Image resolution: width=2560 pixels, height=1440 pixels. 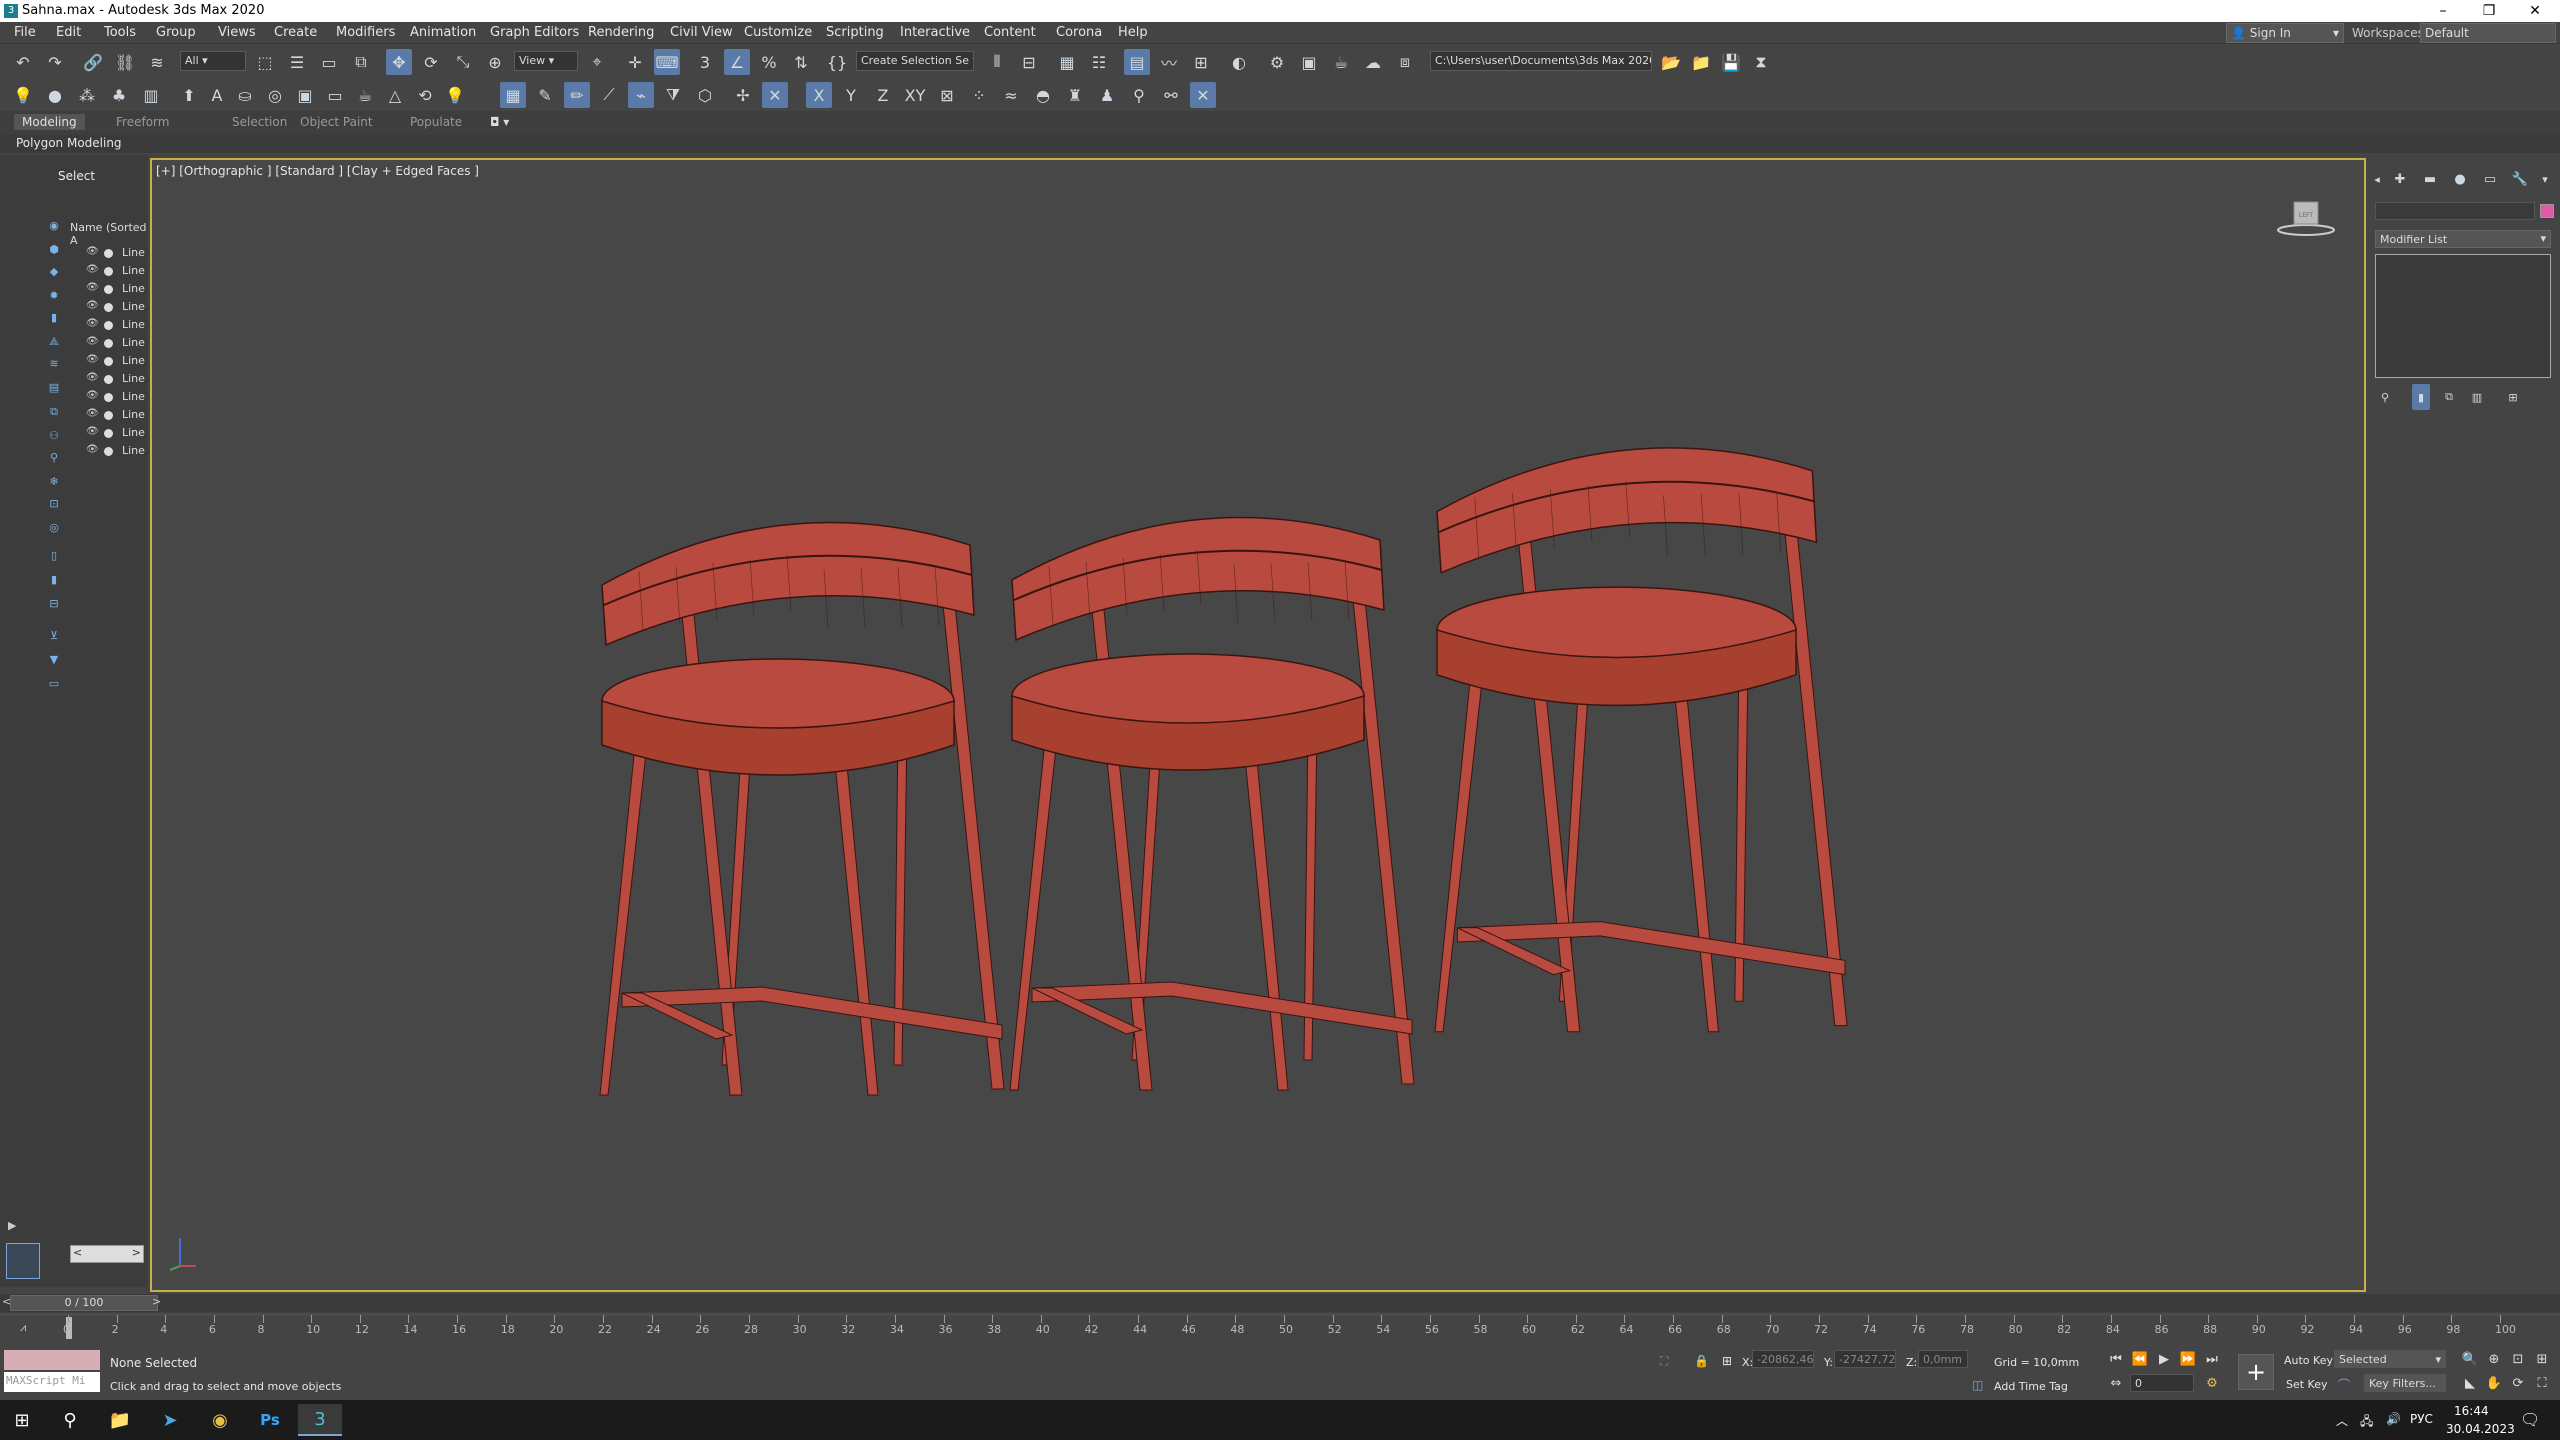 What do you see at coordinates (546, 61) in the screenshot?
I see `reference-coord-dropdown: View ▾` at bounding box center [546, 61].